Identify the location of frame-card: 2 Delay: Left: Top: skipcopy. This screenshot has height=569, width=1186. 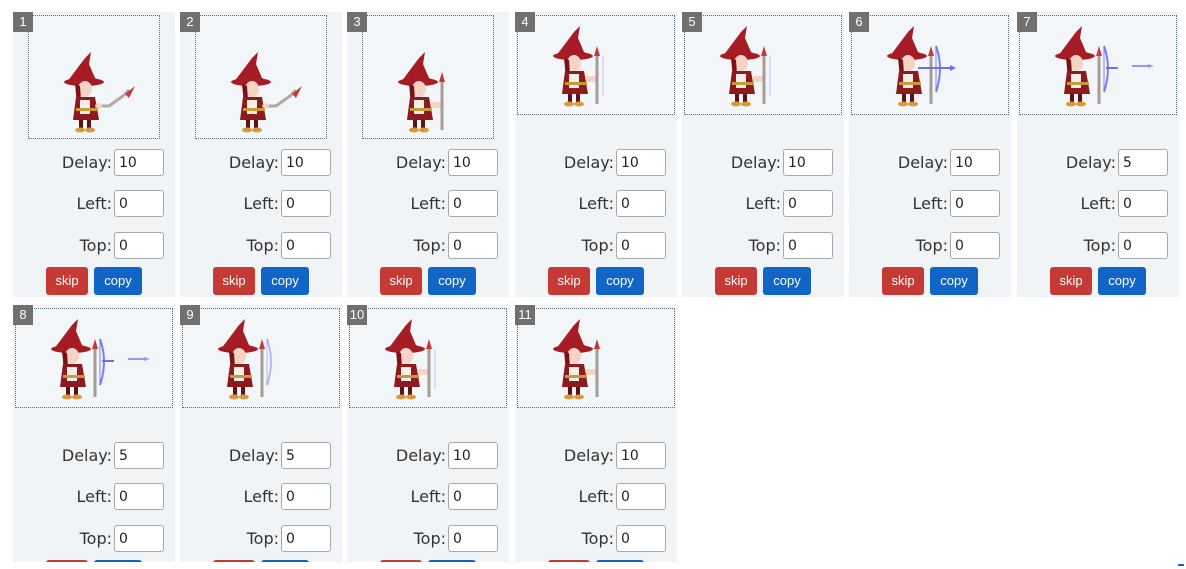
(261, 154).